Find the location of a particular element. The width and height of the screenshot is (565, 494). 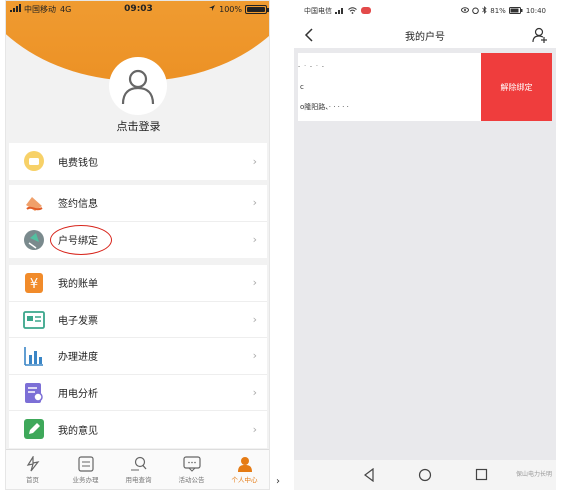

person-icon is located at coordinates (244, 464).